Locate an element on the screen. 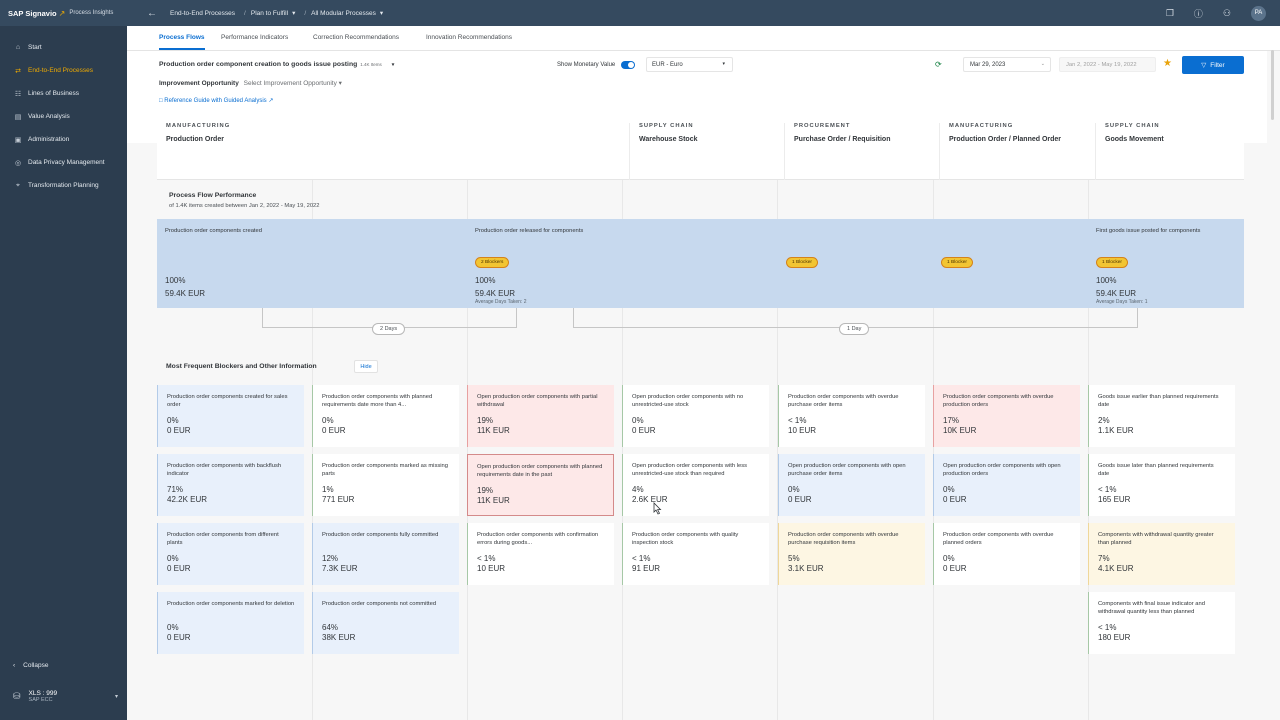 This screenshot has width=1280, height=720. sidebar-item-lines-of-business: ☷ Lines of Business is located at coordinates (63, 93).